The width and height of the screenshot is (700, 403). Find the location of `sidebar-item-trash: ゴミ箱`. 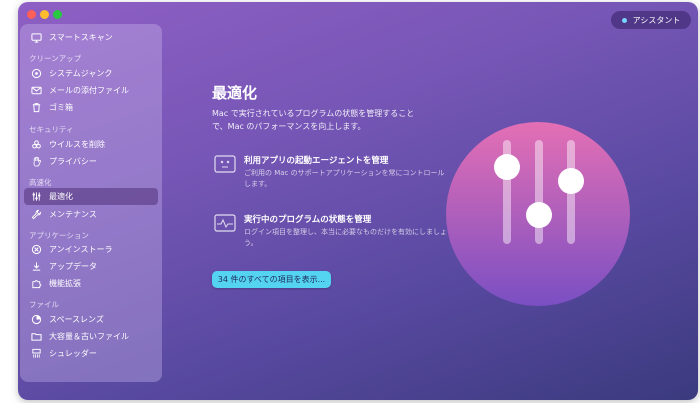

sidebar-item-trash: ゴミ箱 is located at coordinates (91, 107).